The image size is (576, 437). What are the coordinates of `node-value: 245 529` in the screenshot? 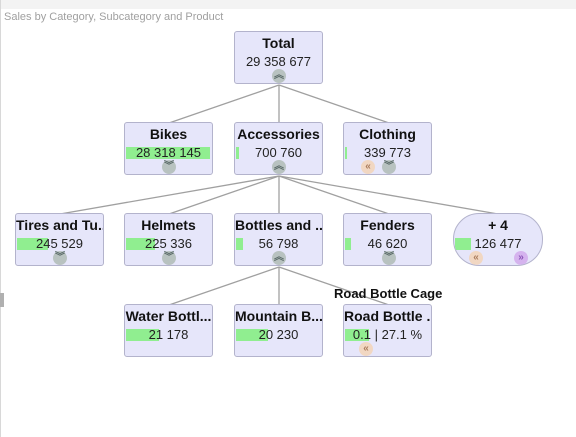 It's located at (59, 243).